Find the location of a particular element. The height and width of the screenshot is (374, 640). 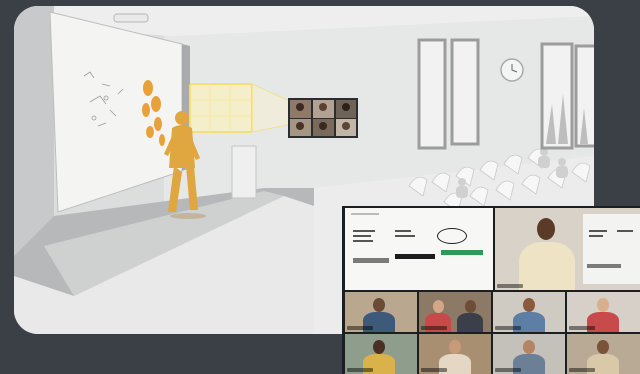

slide-title-line is located at coordinates (365, 214).